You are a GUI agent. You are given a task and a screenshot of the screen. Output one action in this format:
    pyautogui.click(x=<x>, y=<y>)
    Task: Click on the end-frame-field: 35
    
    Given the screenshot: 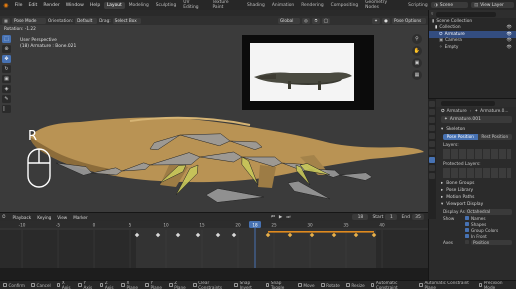 What is the action you would take?
    pyautogui.click(x=418, y=217)
    